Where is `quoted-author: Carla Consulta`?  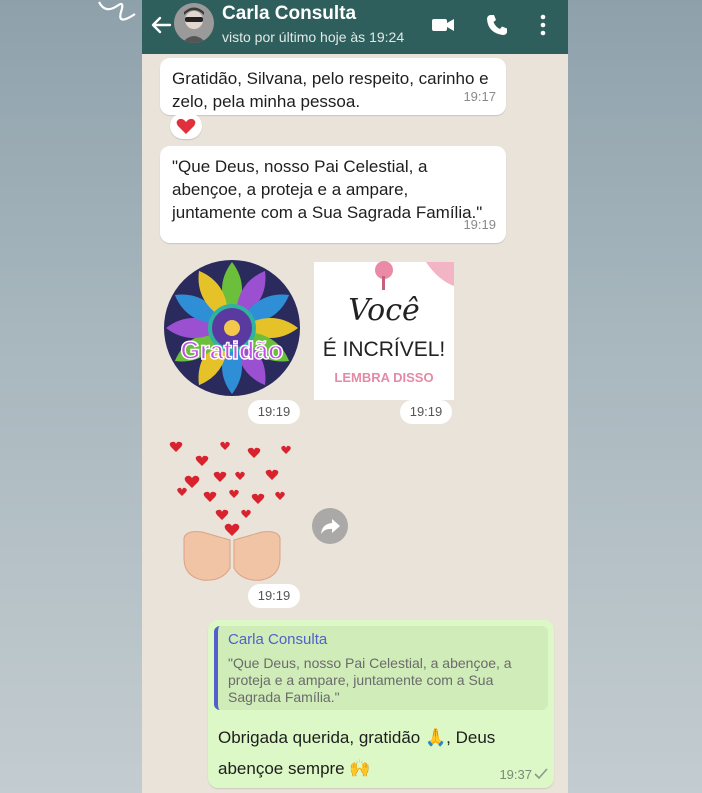 quoted-author: Carla Consulta is located at coordinates (278, 639).